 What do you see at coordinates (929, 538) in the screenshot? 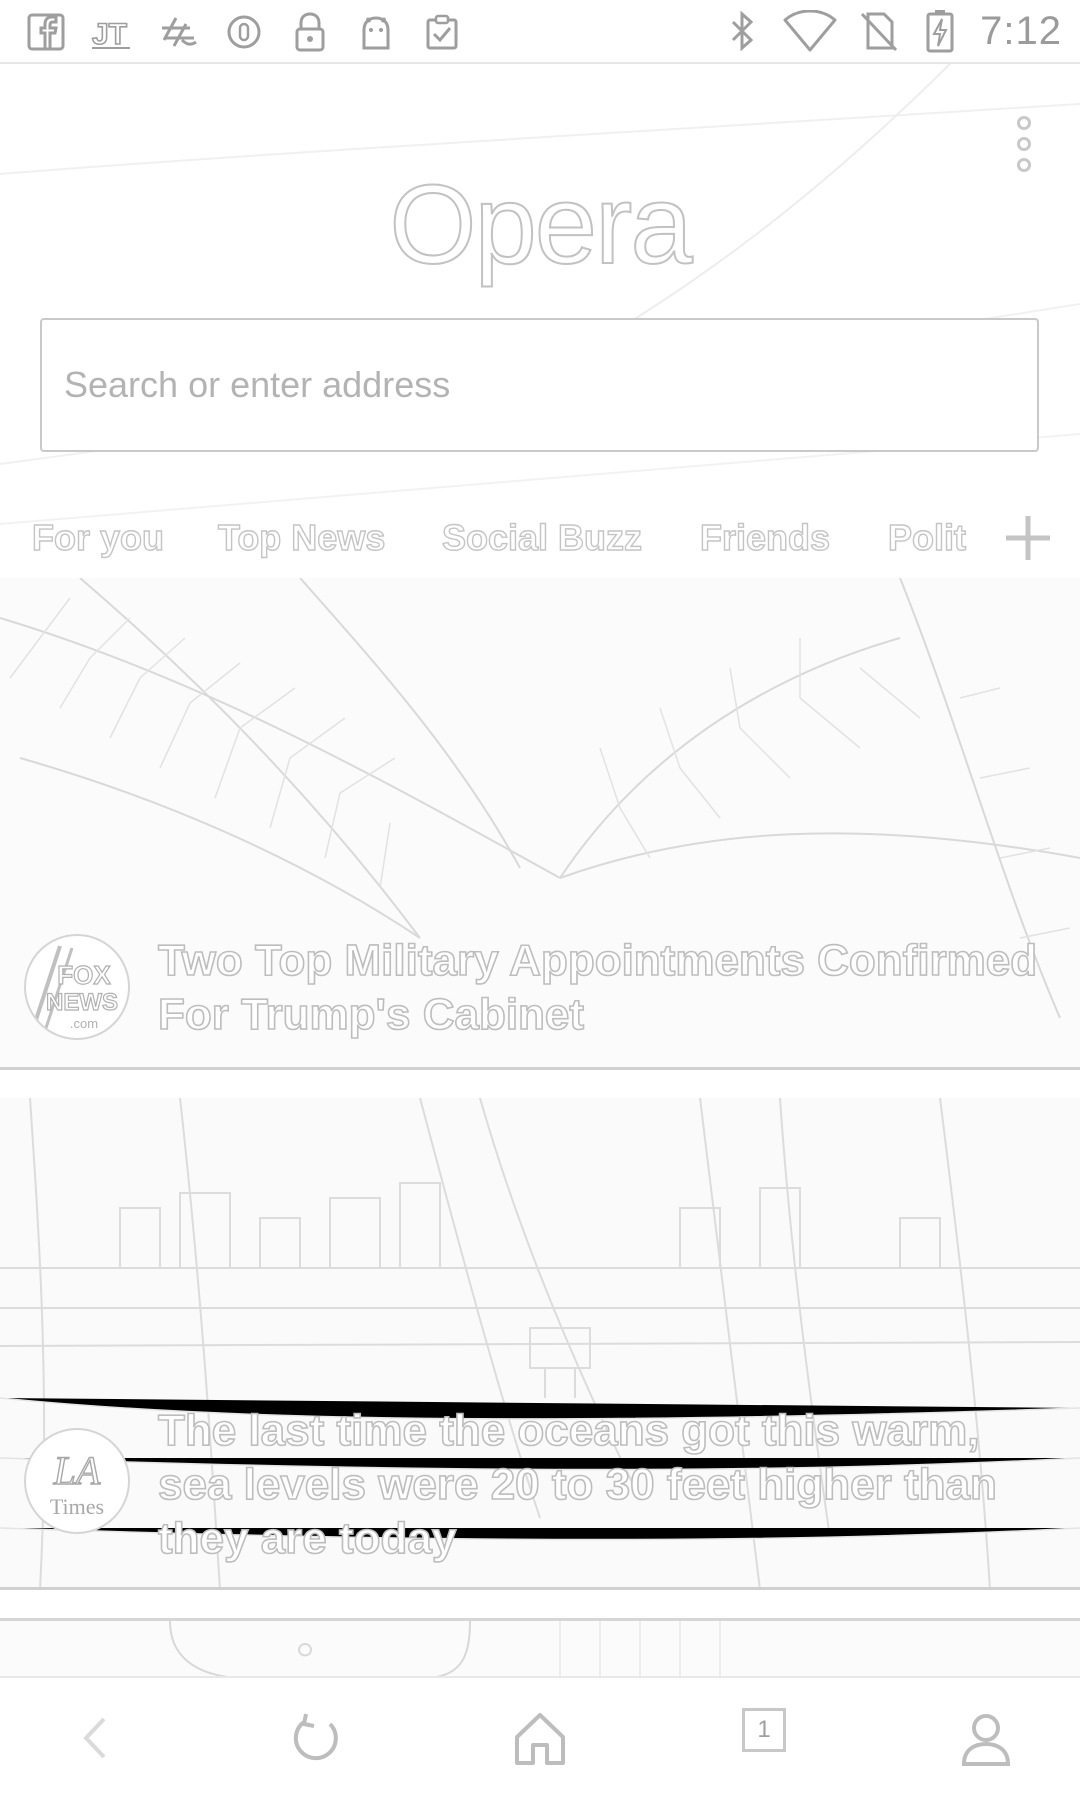
I see `tab-politics: Polit` at bounding box center [929, 538].